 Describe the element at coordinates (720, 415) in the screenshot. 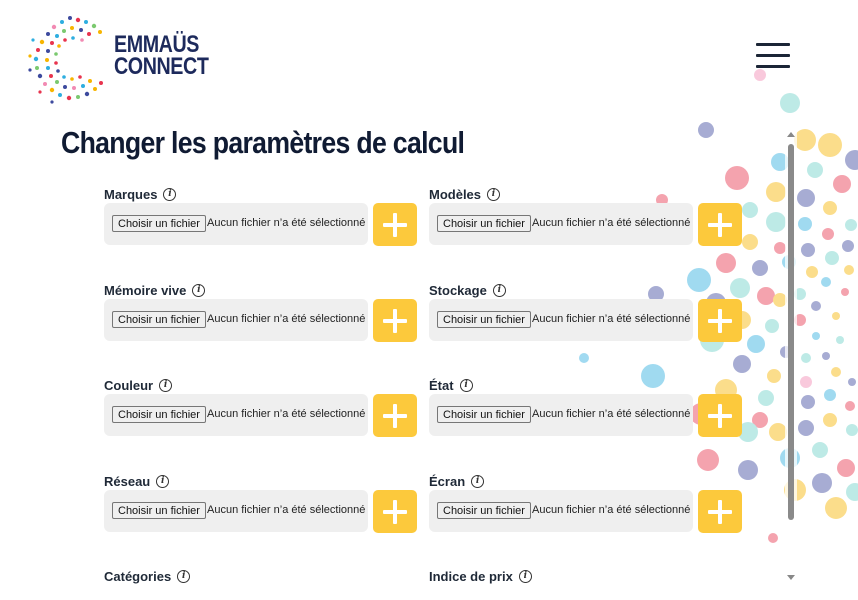

I see `add-etat-button` at that location.